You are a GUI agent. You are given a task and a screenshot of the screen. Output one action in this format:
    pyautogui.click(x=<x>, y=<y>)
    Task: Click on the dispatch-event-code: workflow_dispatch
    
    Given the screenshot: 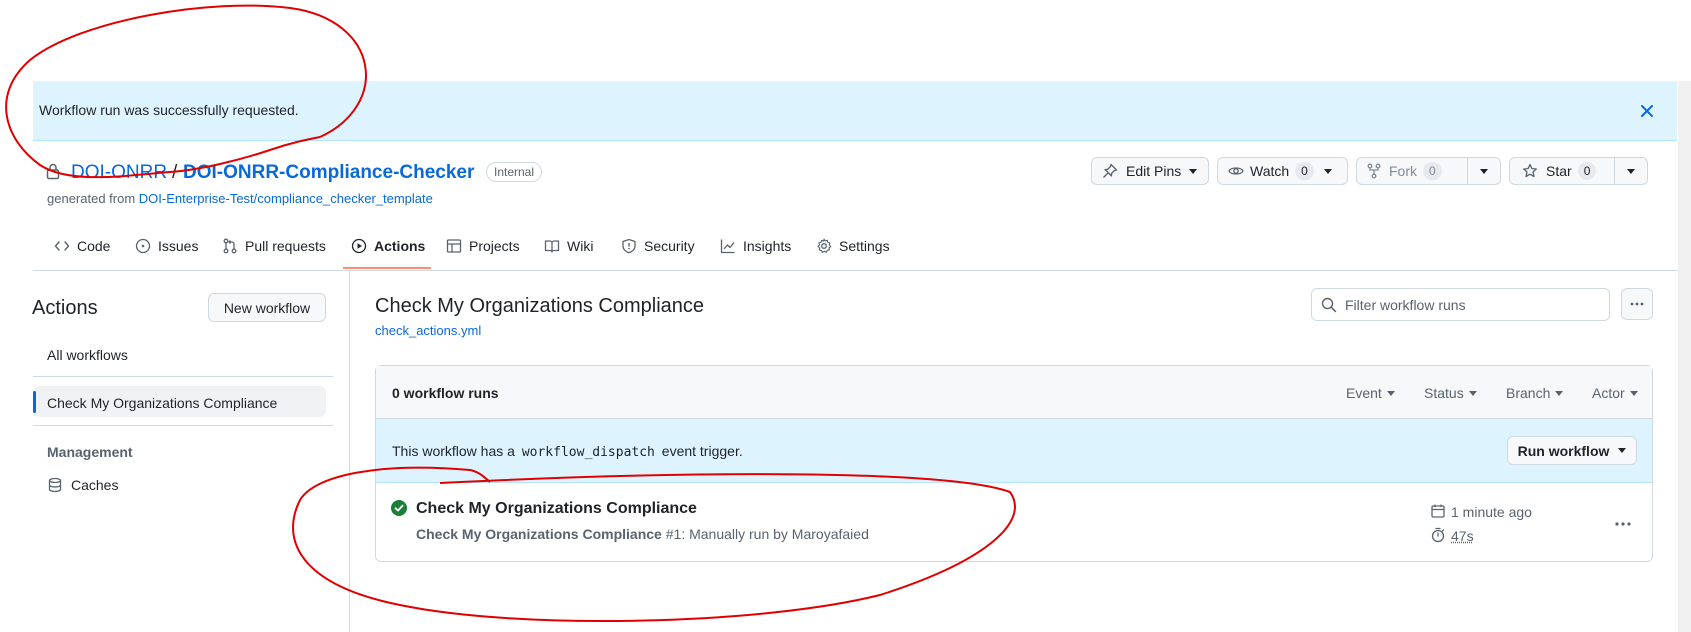 What is the action you would take?
    pyautogui.click(x=588, y=452)
    